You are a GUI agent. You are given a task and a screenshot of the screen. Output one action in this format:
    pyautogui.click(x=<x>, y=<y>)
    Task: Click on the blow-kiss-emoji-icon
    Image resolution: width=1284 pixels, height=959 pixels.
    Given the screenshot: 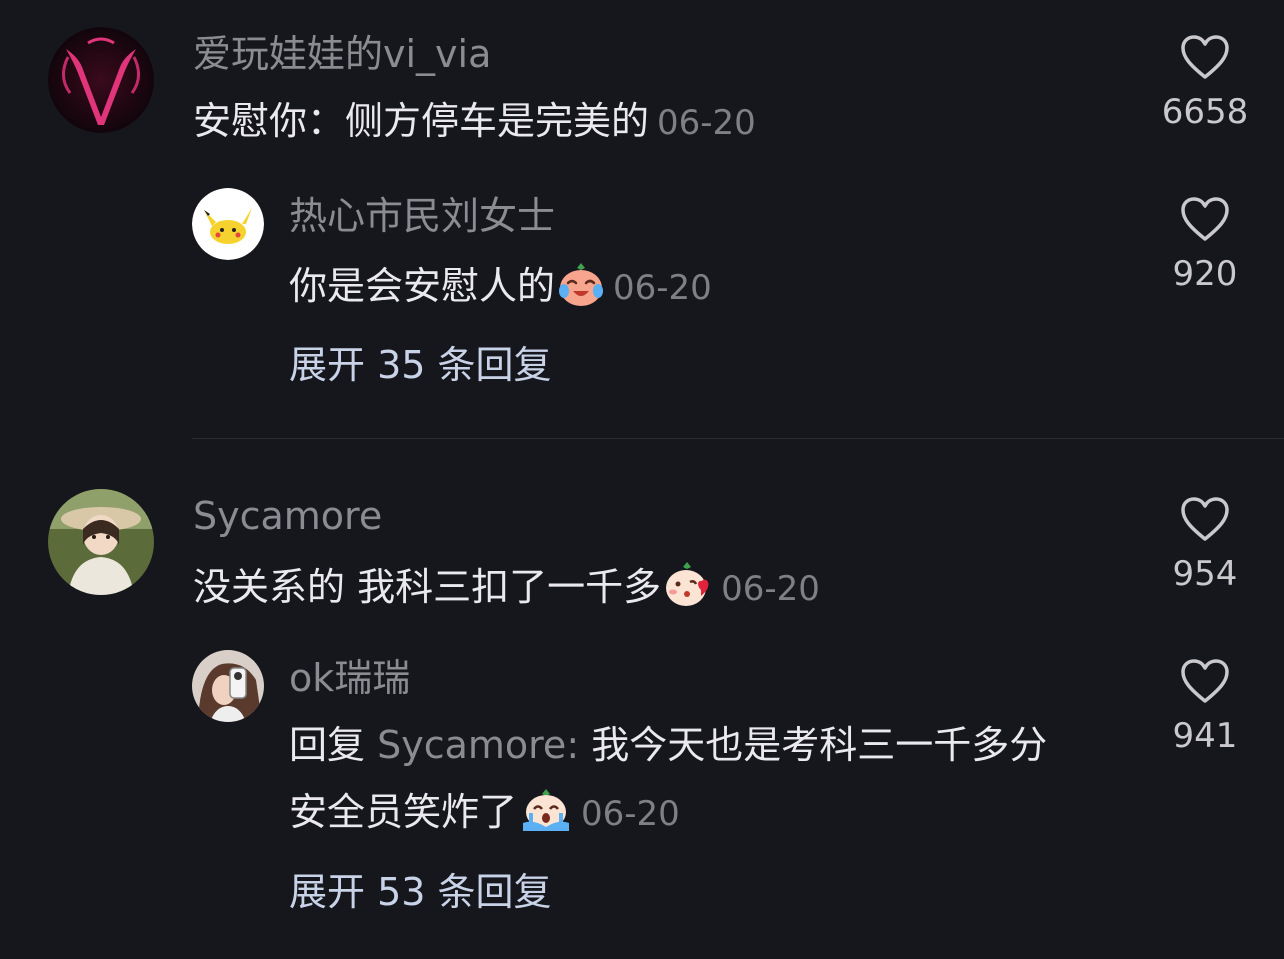 What is the action you would take?
    pyautogui.click(x=688, y=589)
    